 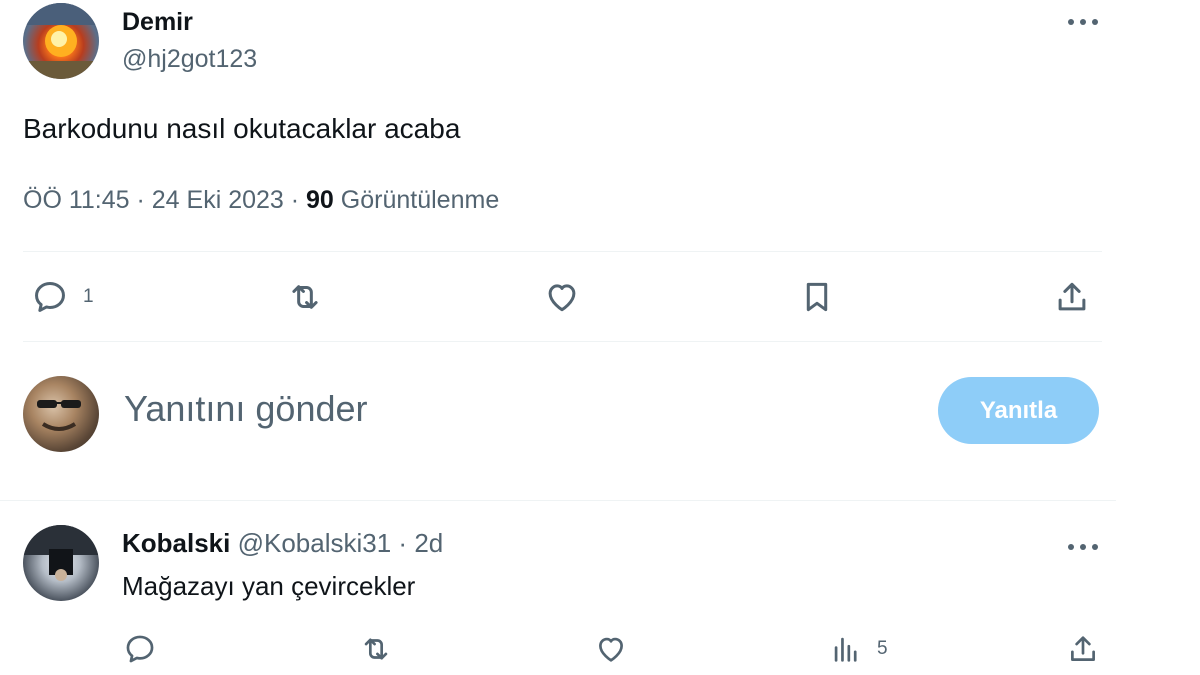 What do you see at coordinates (269, 586) in the screenshot?
I see `reply-text: Mağazayı yan çevircekler` at bounding box center [269, 586].